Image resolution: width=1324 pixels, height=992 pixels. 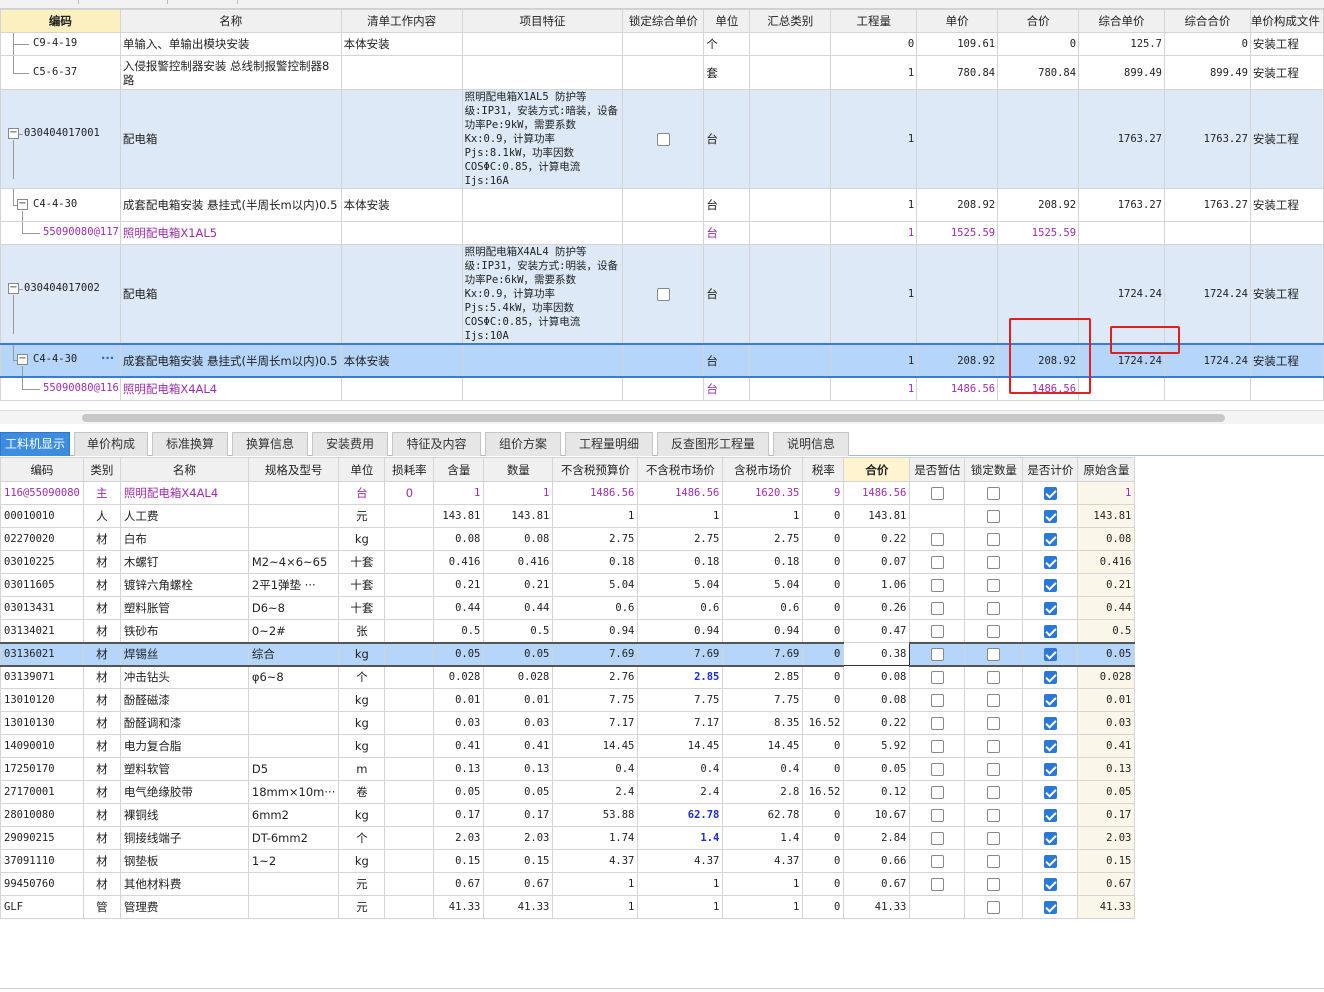 I want to click on content-cell: 0.08, so click(x=459, y=539).